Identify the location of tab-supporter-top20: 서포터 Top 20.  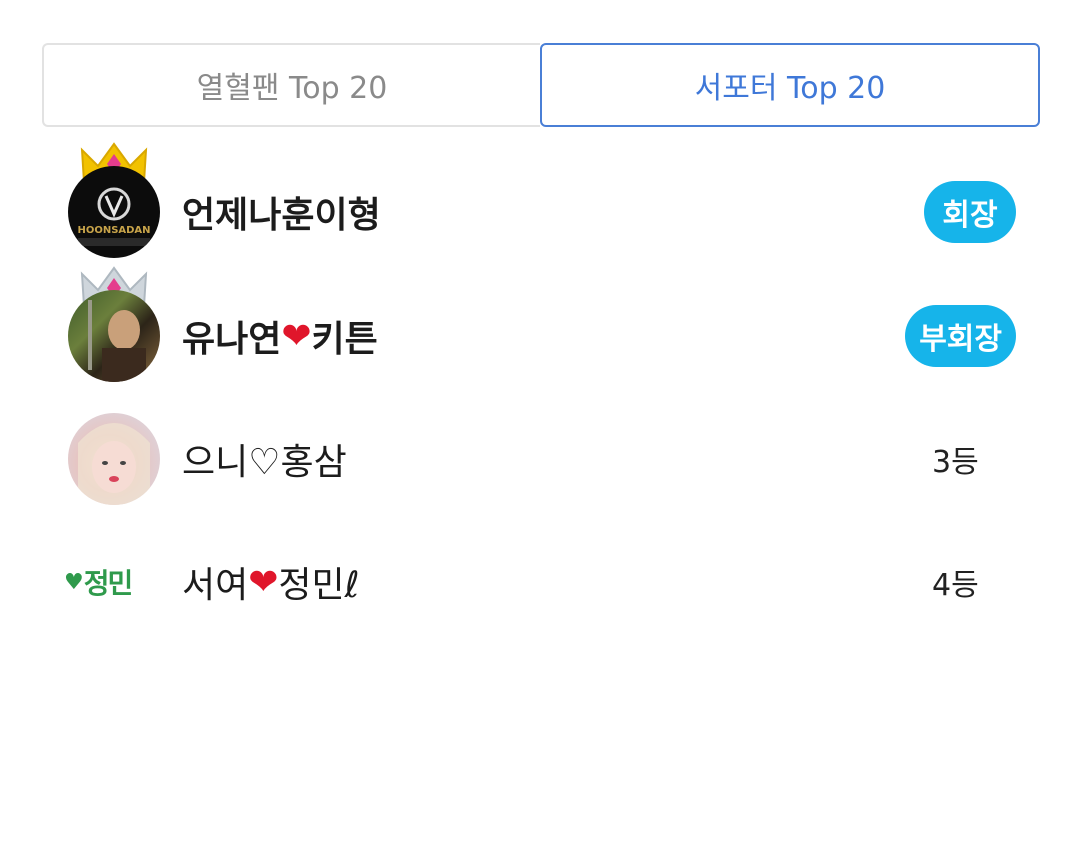
(790, 85).